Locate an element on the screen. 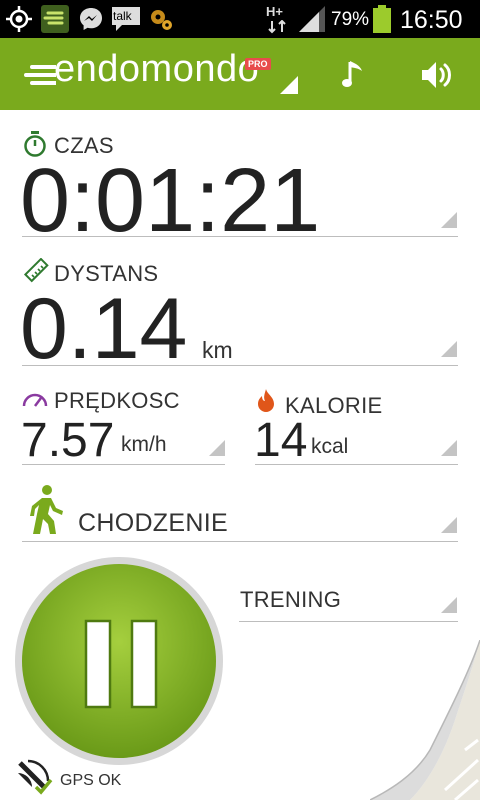 This screenshot has height=805, width=480. network-type-icon: H+ is located at coordinates (277, 19).